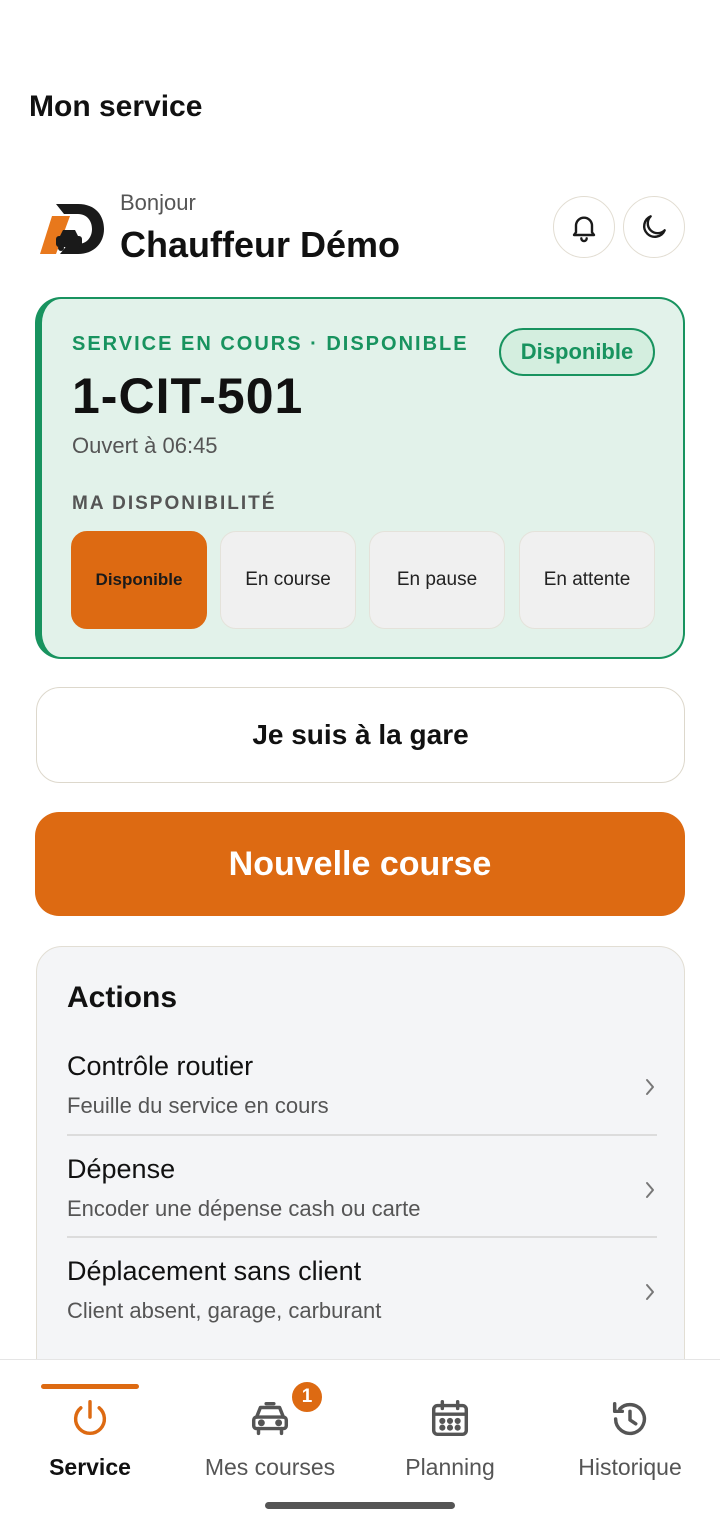  I want to click on tab-planning: Planning, so click(450, 1430).